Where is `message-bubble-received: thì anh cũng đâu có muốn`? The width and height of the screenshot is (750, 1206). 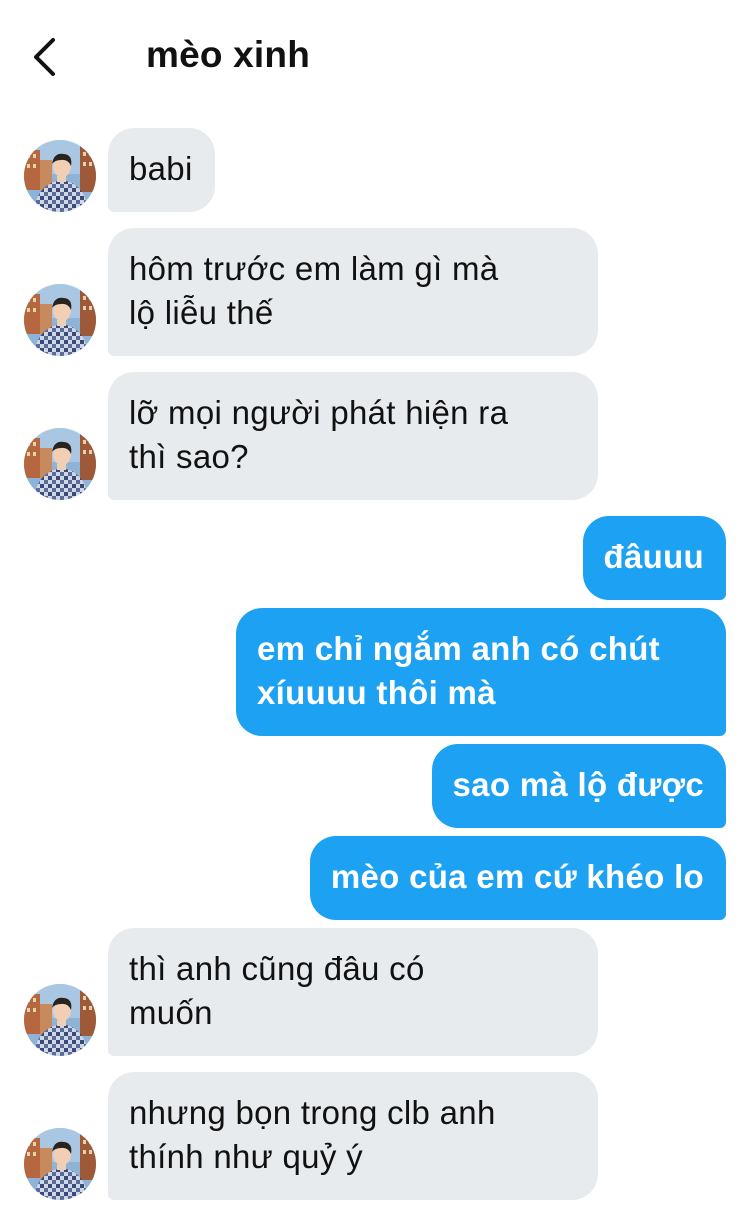
message-bubble-received: thì anh cũng đâu có muốn is located at coordinates (353, 992).